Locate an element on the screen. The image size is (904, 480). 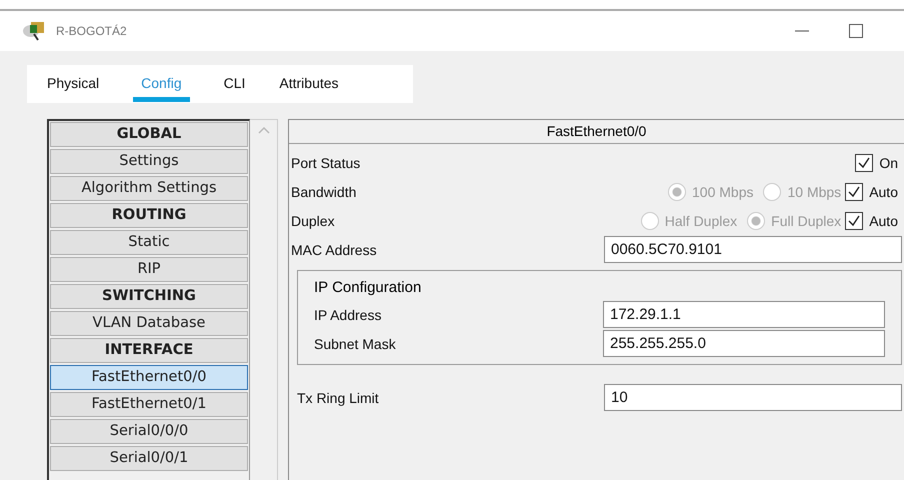
sidebar-item: FastEthernet0/1 is located at coordinates (149, 404).